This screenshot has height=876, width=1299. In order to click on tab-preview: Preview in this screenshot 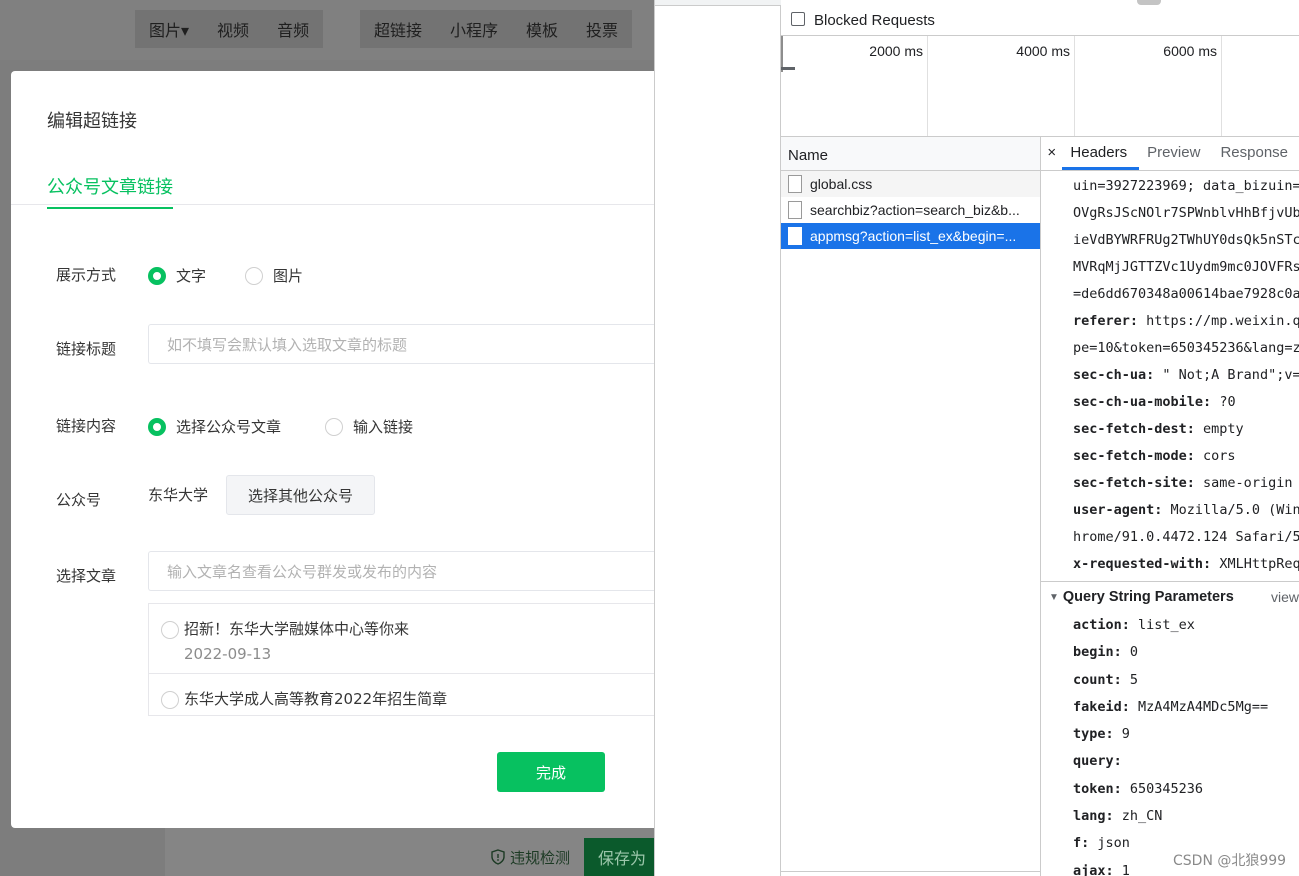, I will do `click(1175, 157)`.